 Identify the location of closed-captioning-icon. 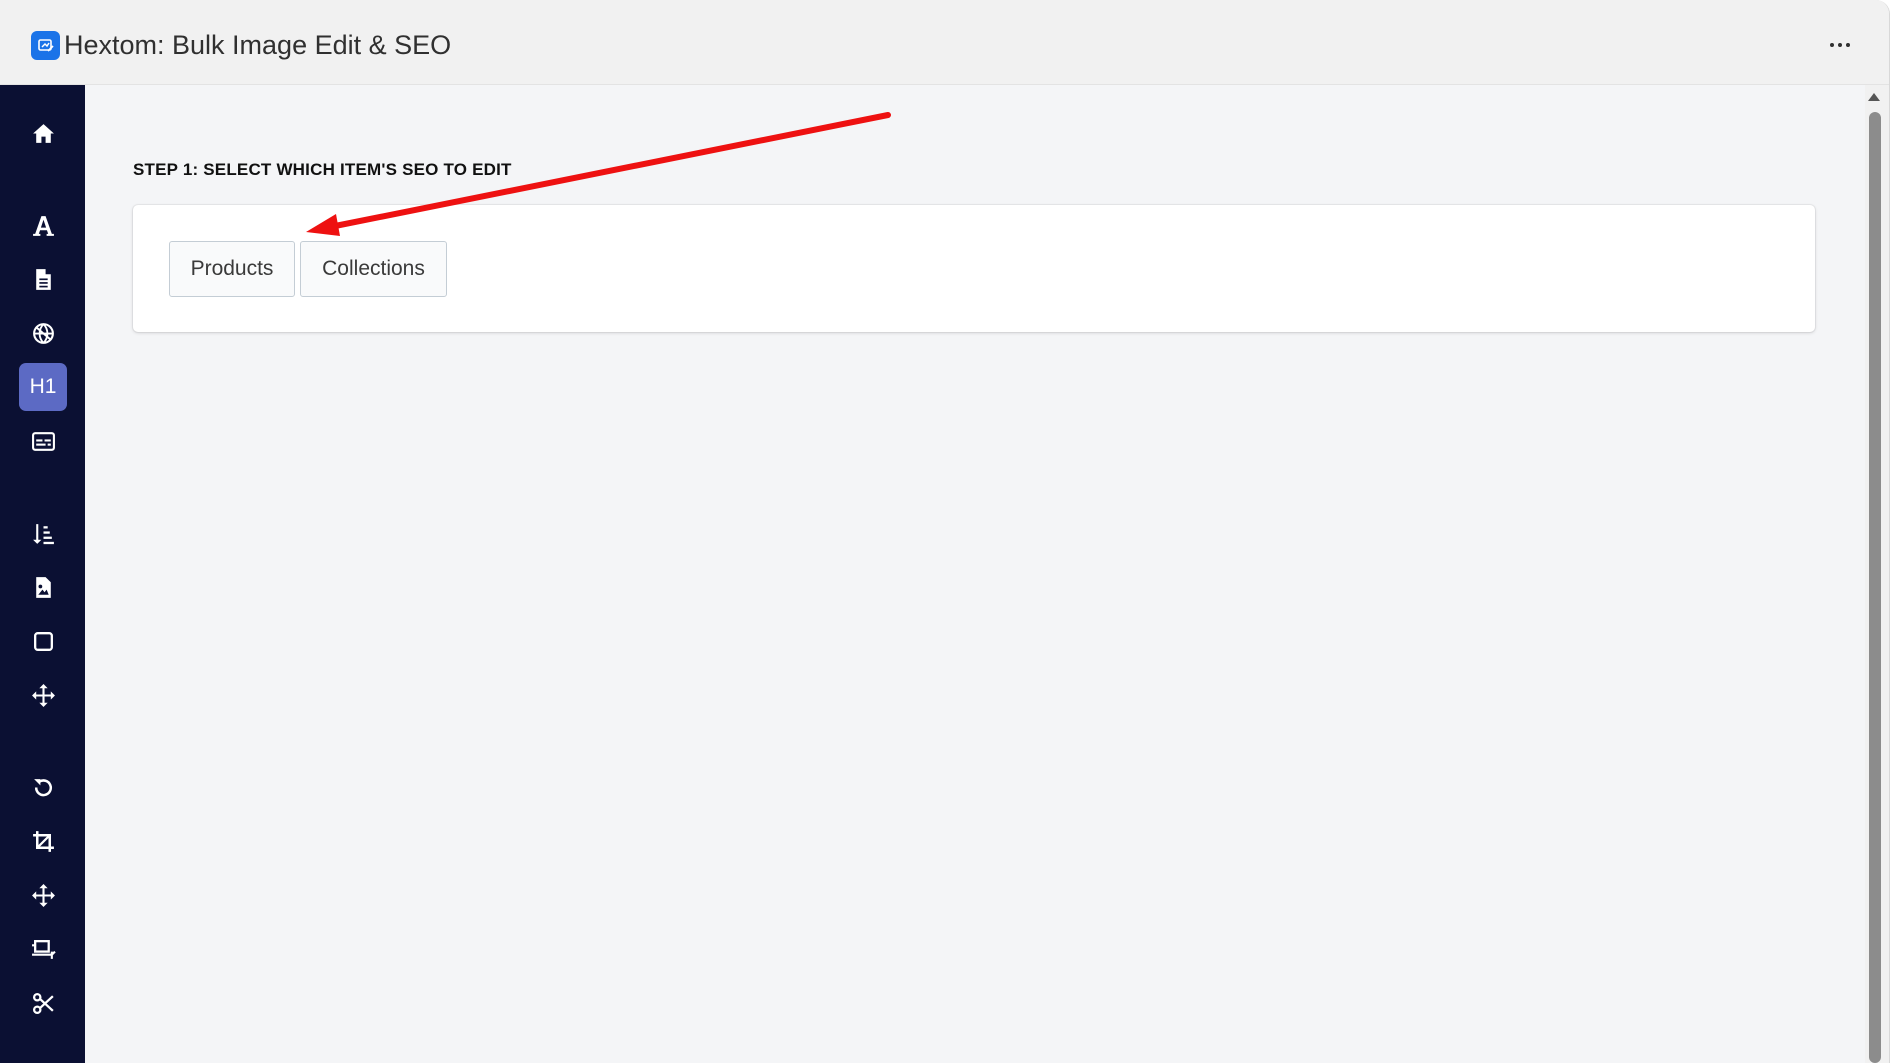
(43, 441).